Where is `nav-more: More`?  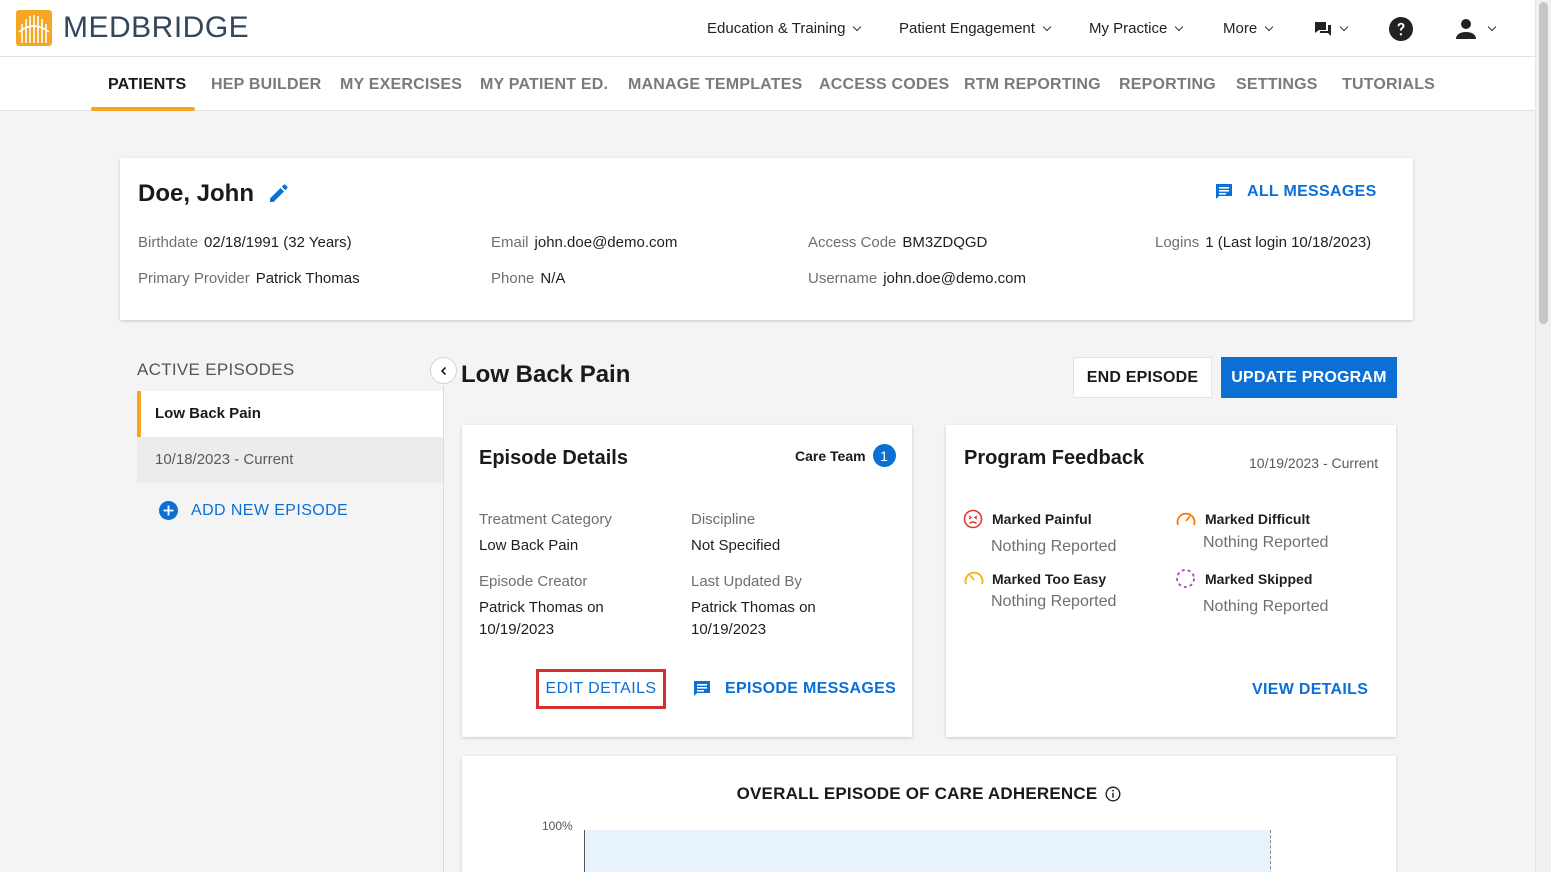
nav-more: More is located at coordinates (1248, 28).